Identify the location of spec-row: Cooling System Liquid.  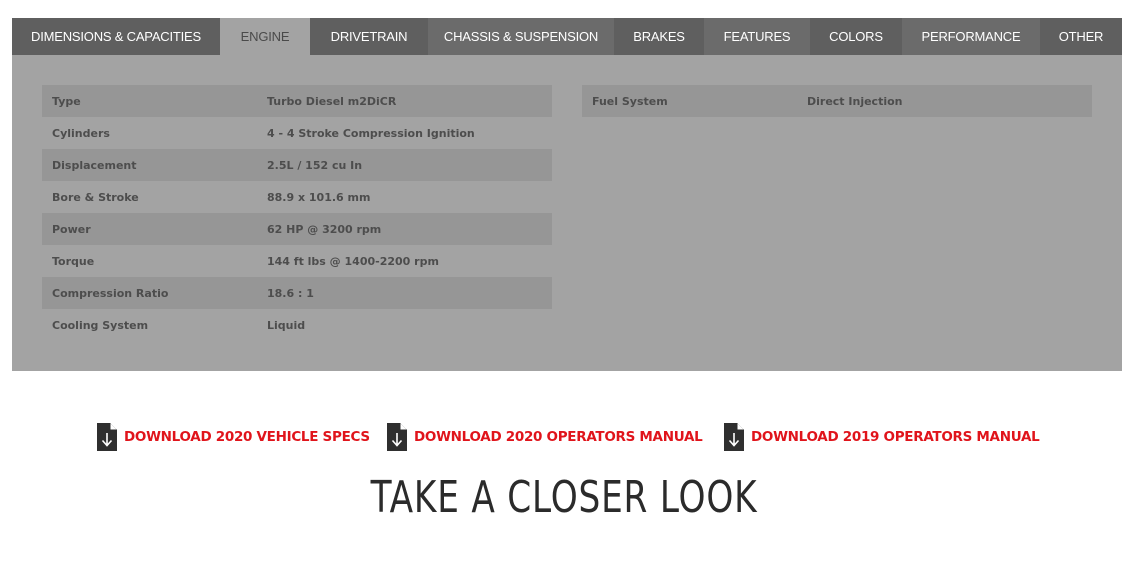
(297, 325).